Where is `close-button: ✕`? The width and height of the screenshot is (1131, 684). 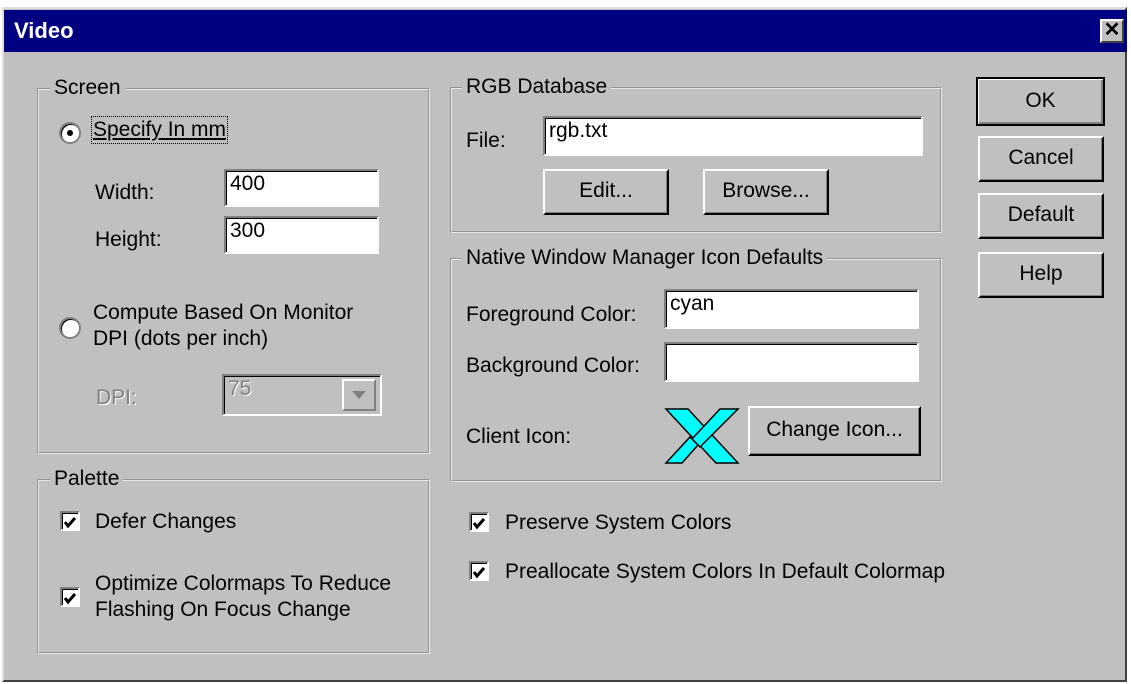
close-button: ✕ is located at coordinates (1112, 31).